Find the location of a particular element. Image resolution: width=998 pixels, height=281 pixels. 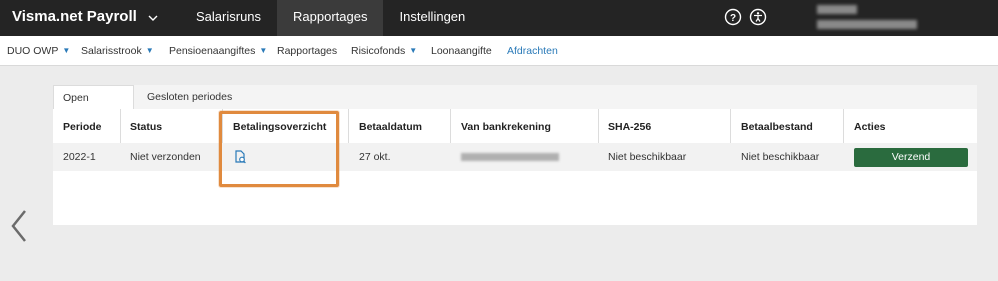

subnav-afdrachten: Afdrachten is located at coordinates (532, 51).